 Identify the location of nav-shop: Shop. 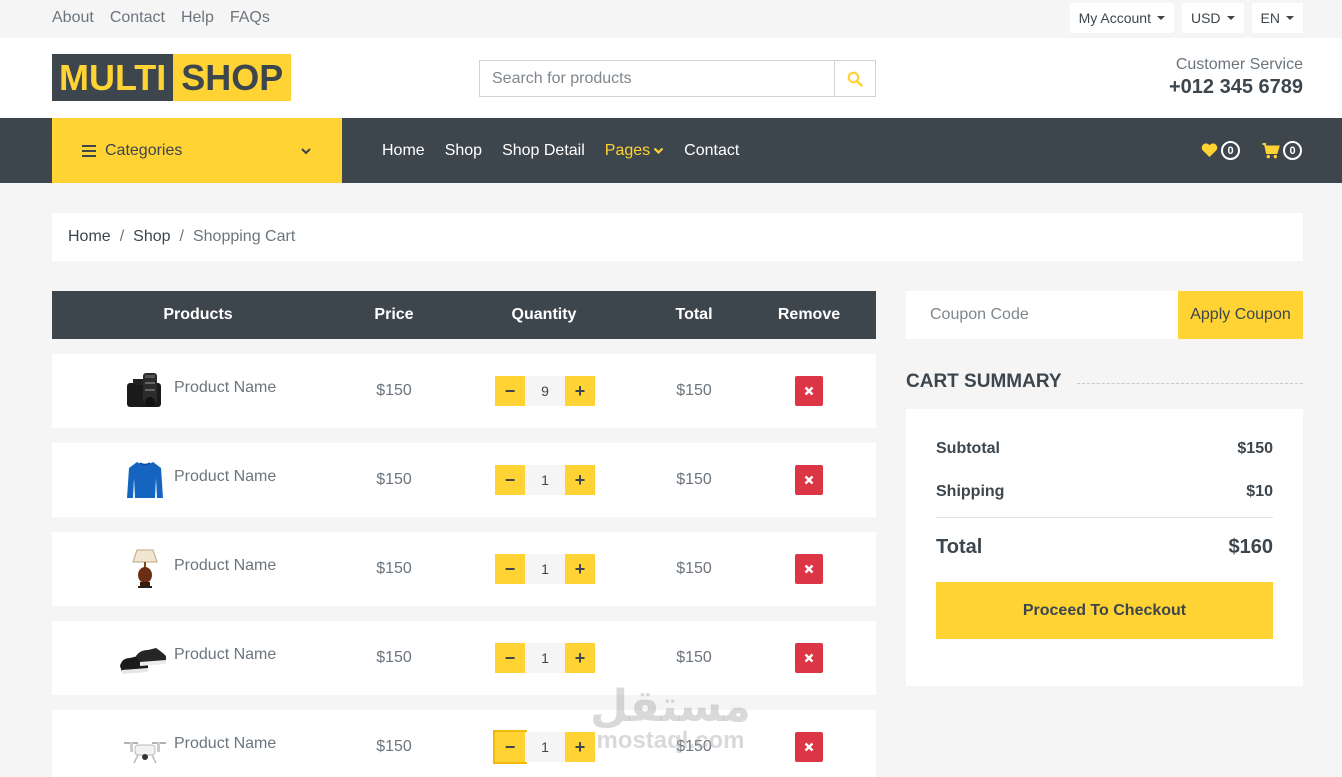
(463, 151).